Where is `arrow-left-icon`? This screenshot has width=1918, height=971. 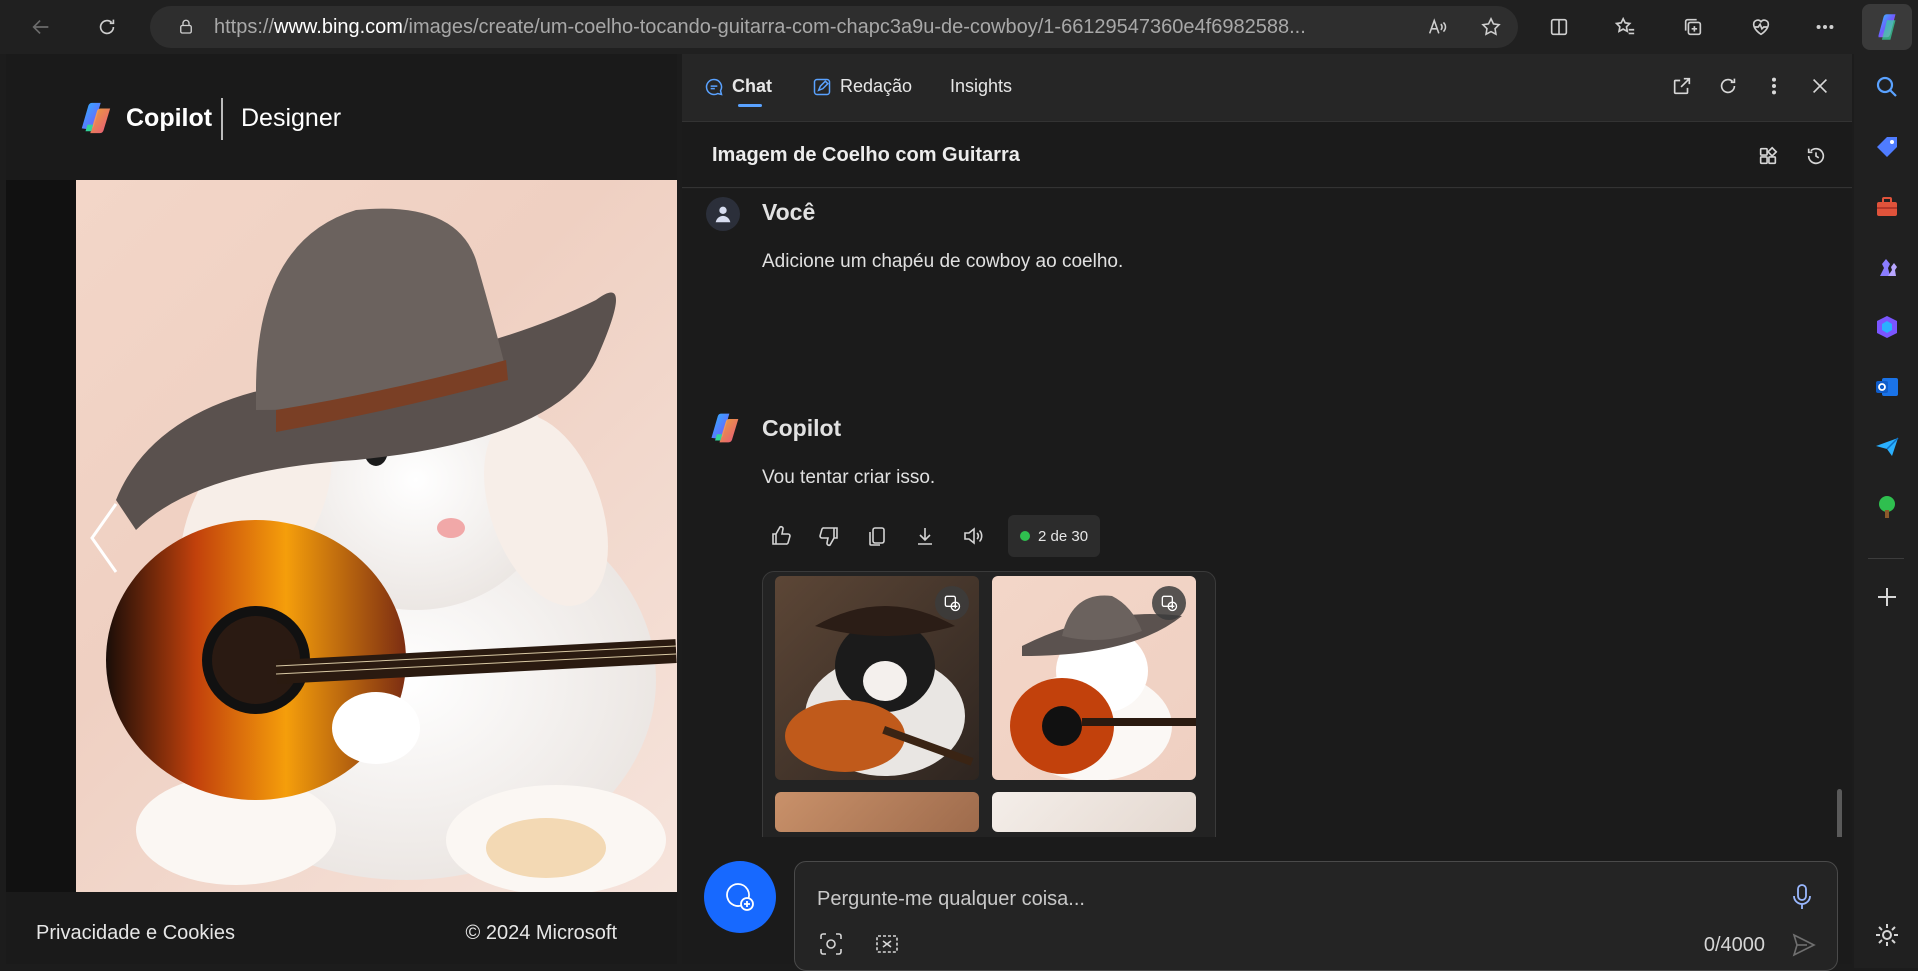 arrow-left-icon is located at coordinates (40, 27).